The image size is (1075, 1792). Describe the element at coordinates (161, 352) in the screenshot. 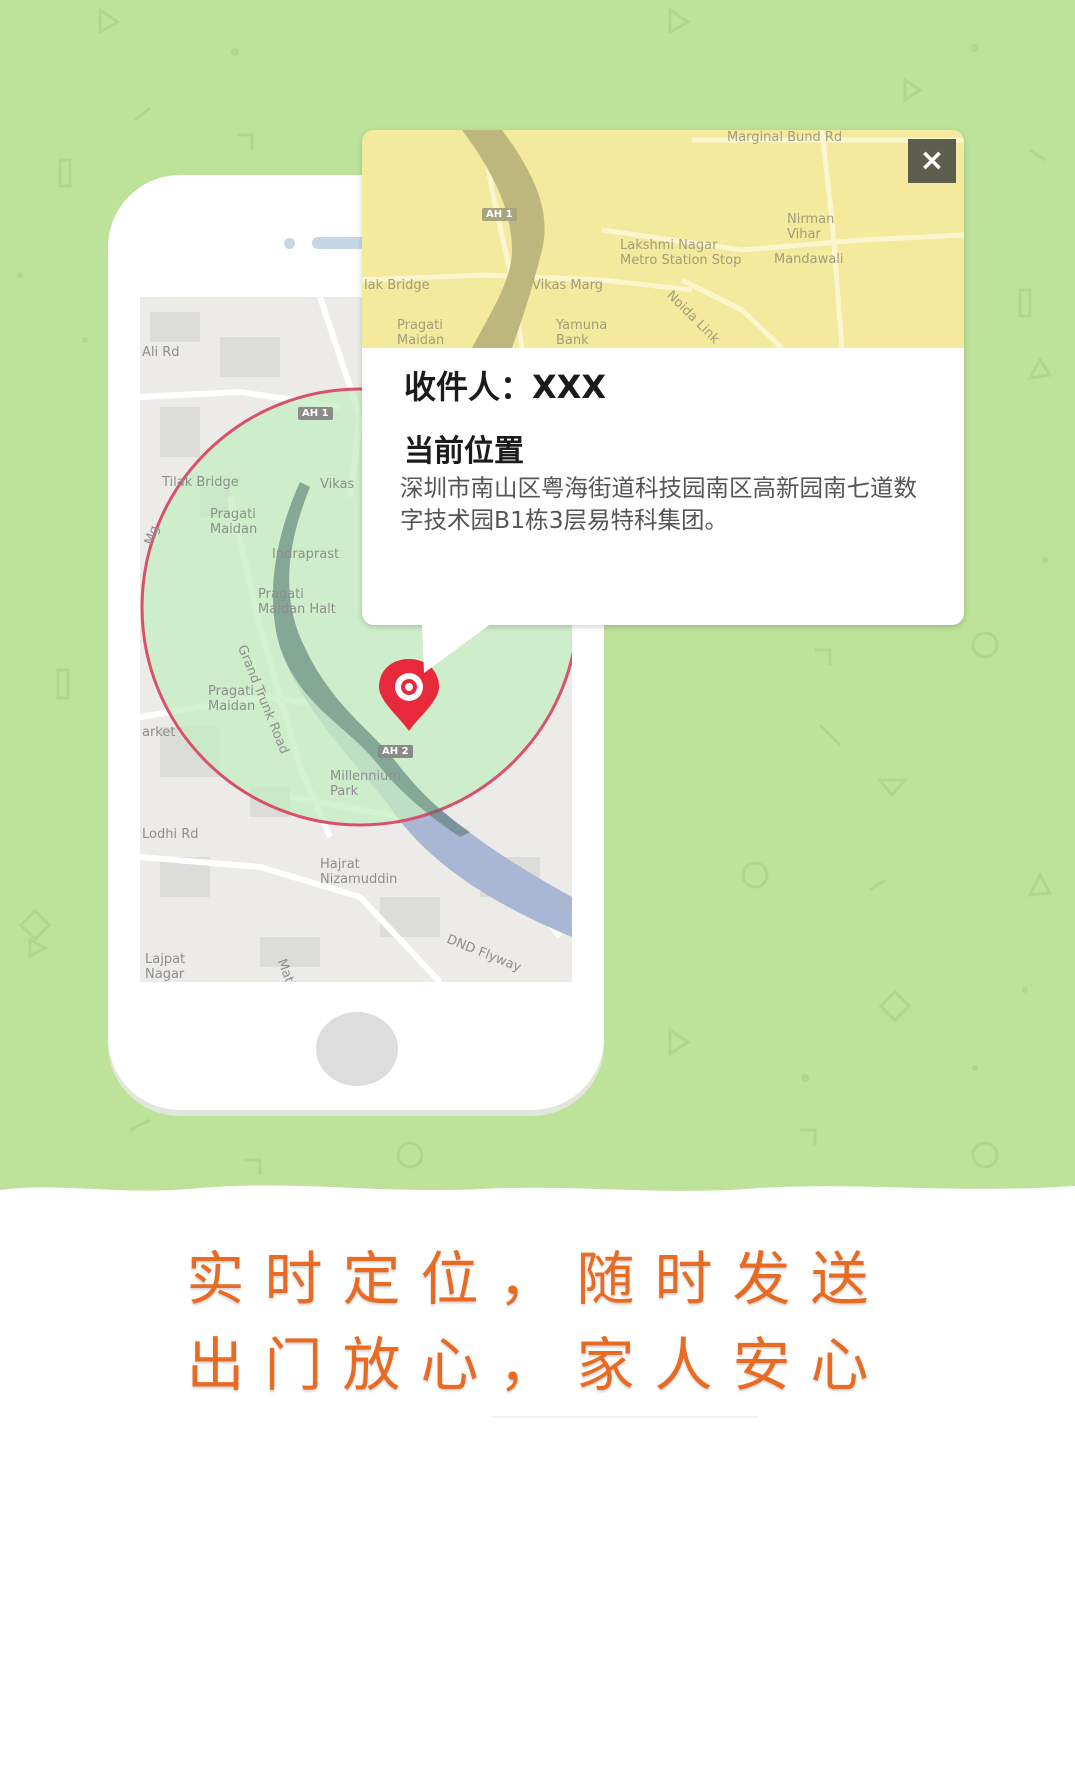

I see `map-label: Ali Rd` at that location.